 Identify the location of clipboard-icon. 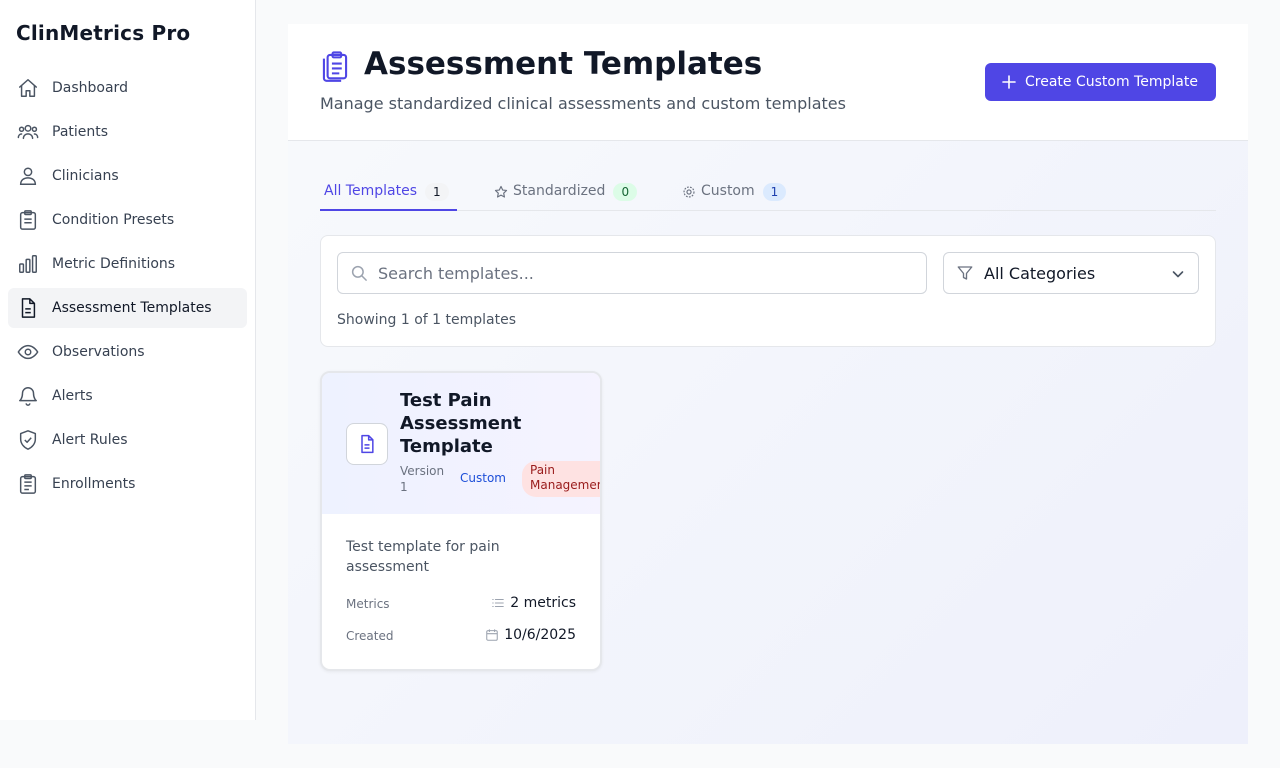
(28, 220).